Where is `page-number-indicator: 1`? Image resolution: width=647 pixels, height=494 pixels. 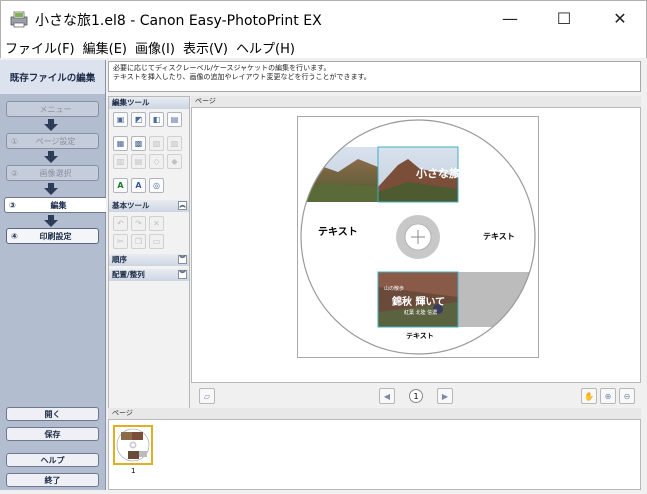
page-number-indicator: 1 is located at coordinates (416, 396).